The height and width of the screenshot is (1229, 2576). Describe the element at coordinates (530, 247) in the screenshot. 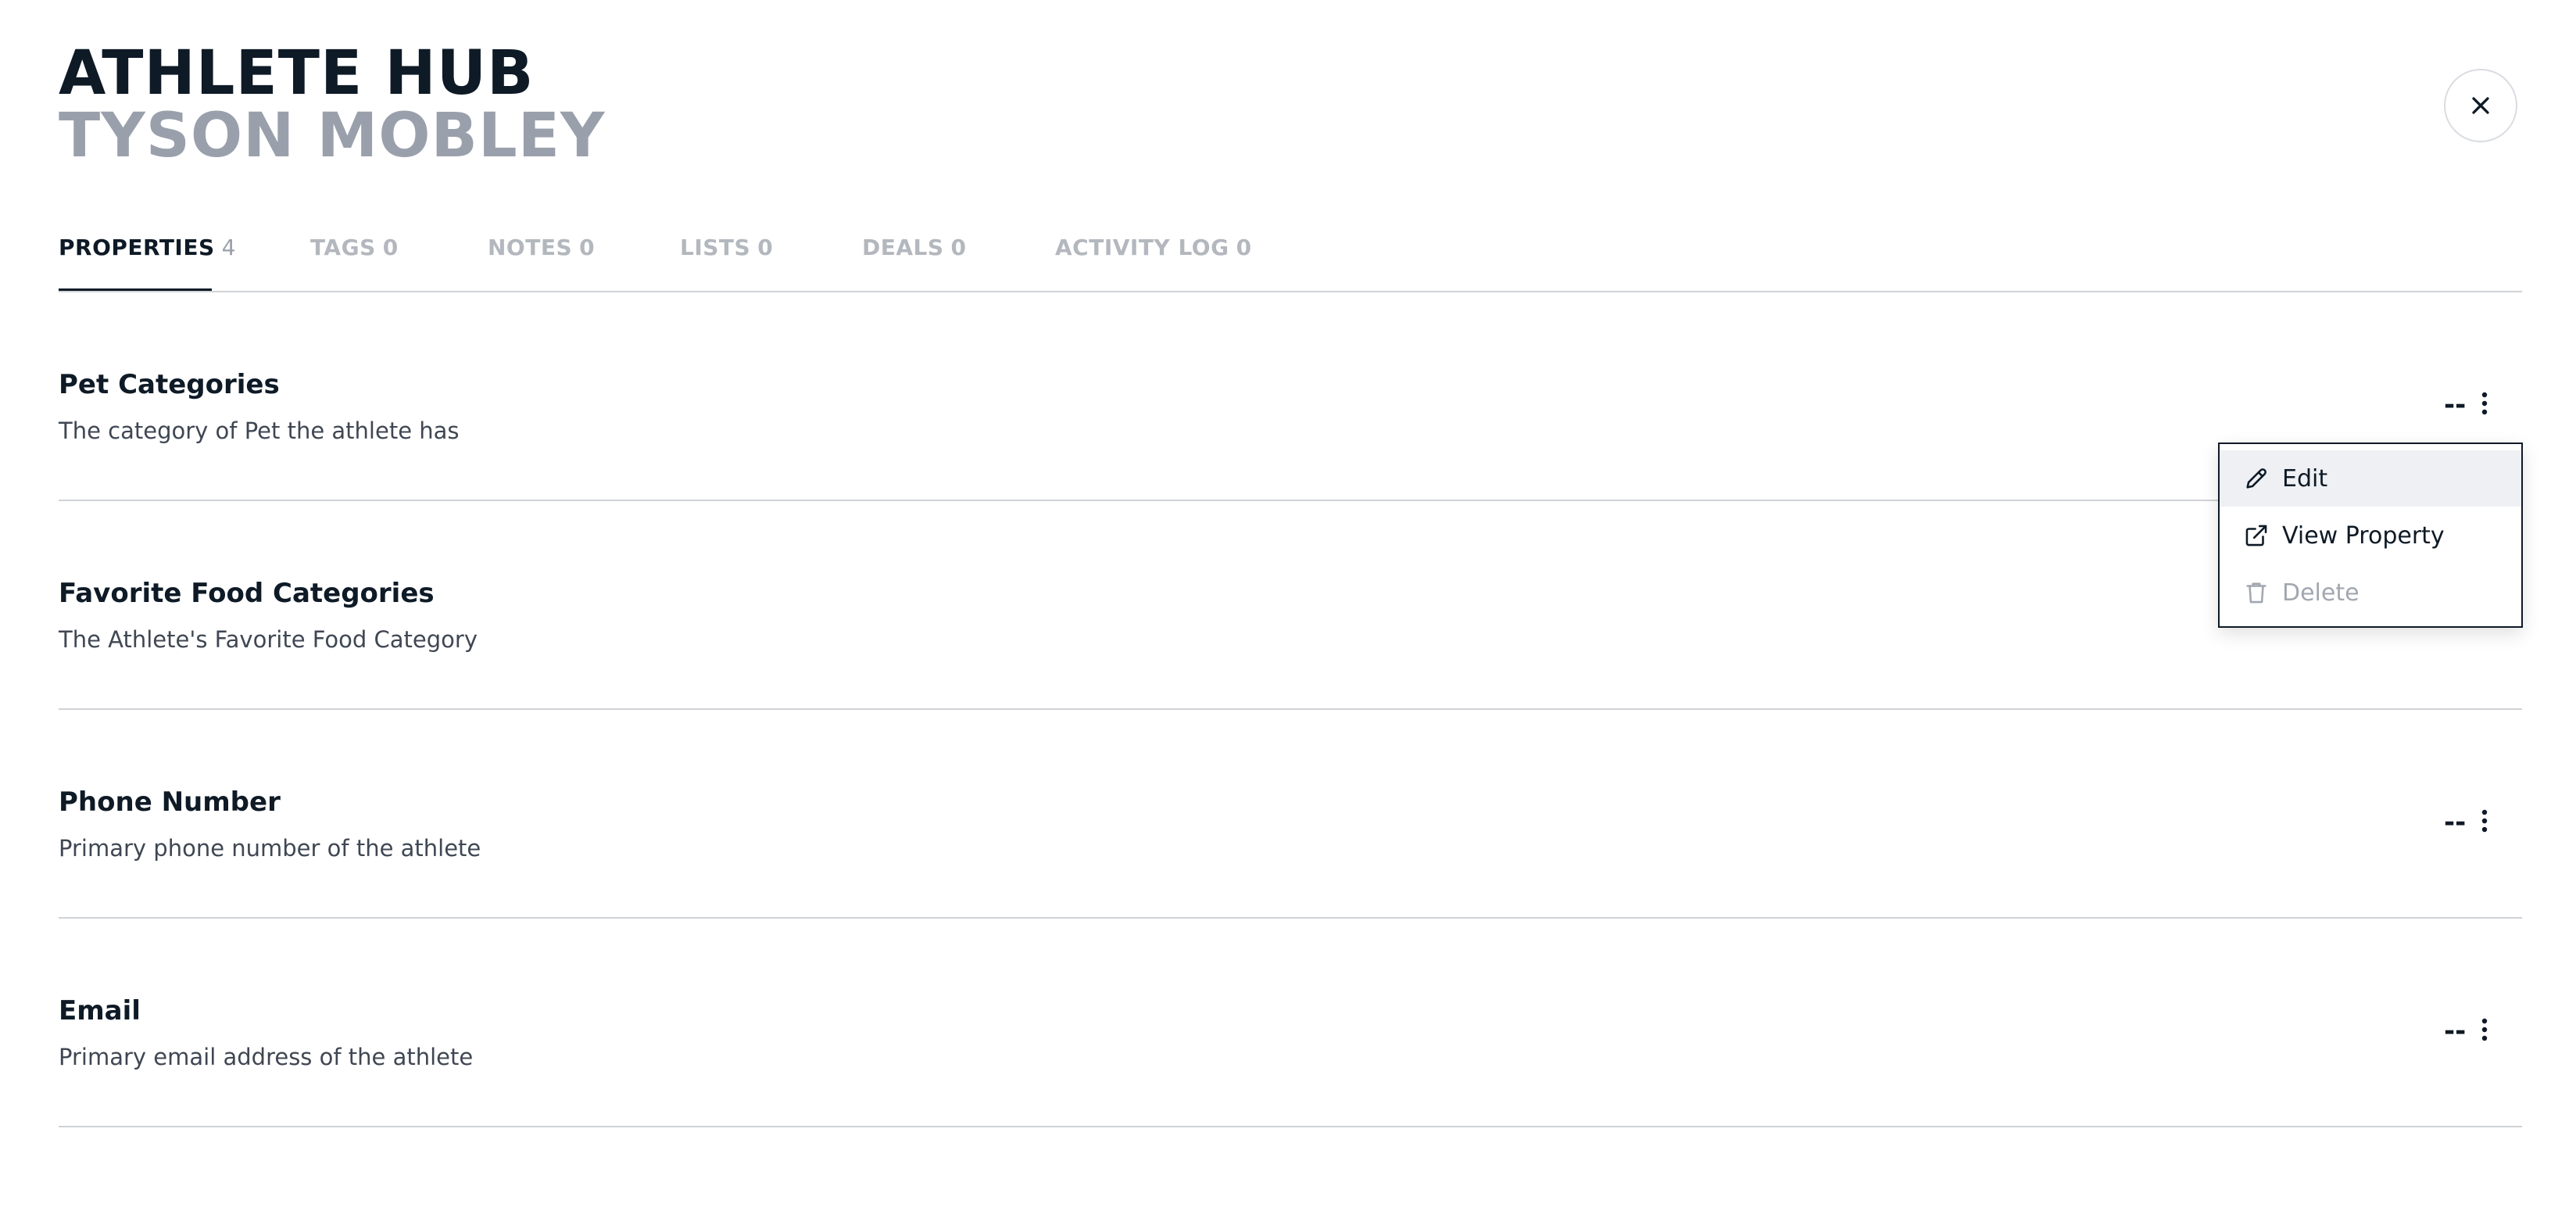

I see `tab-label: NOTES` at that location.